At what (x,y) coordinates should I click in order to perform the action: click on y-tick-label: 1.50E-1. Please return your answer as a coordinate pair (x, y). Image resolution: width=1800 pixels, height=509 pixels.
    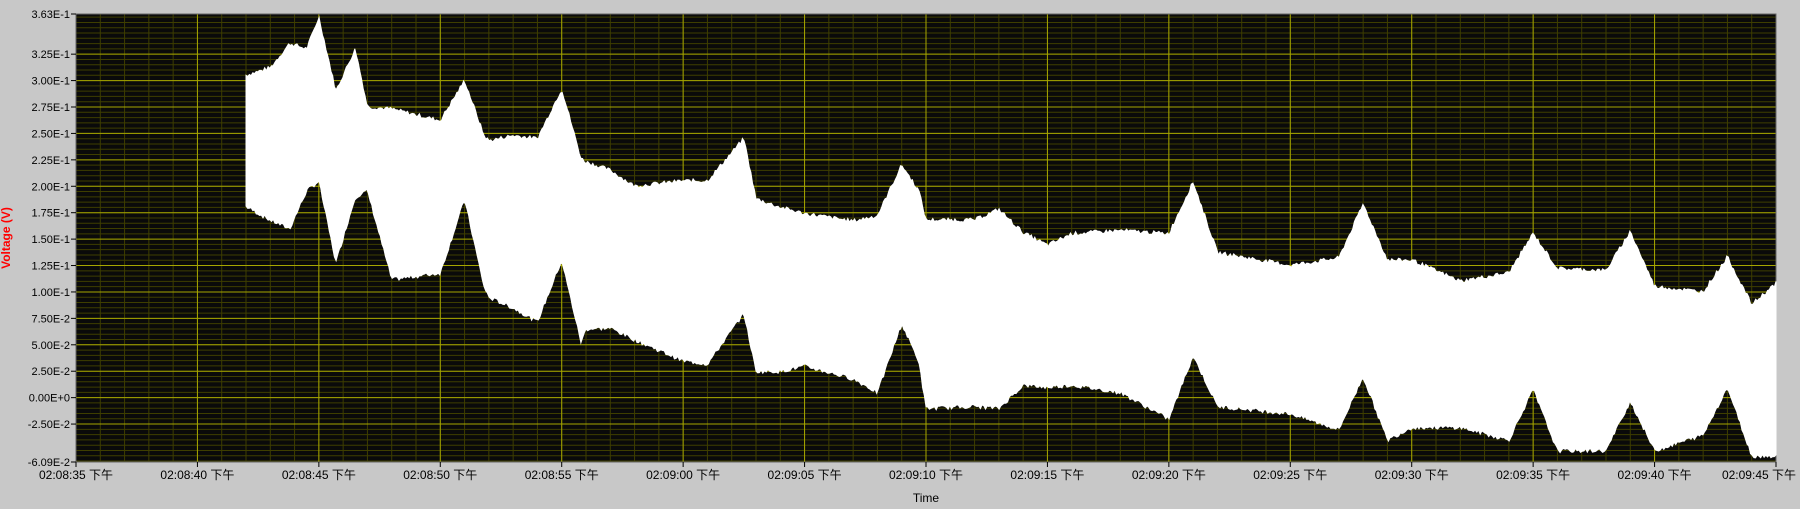
    Looking at the image, I should click on (50, 240).